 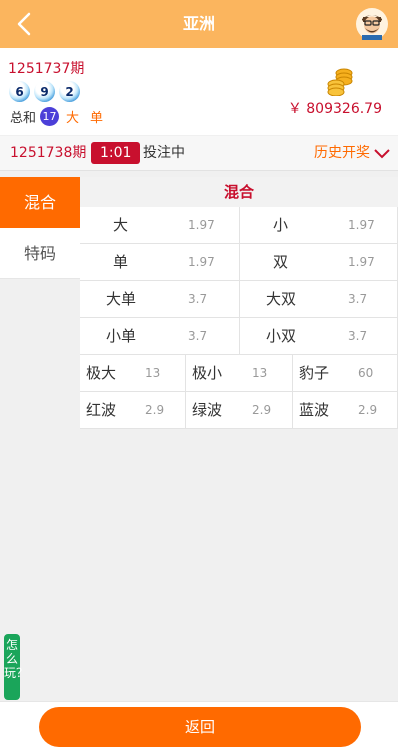 I want to click on chevron-down-icon, so click(x=382, y=153).